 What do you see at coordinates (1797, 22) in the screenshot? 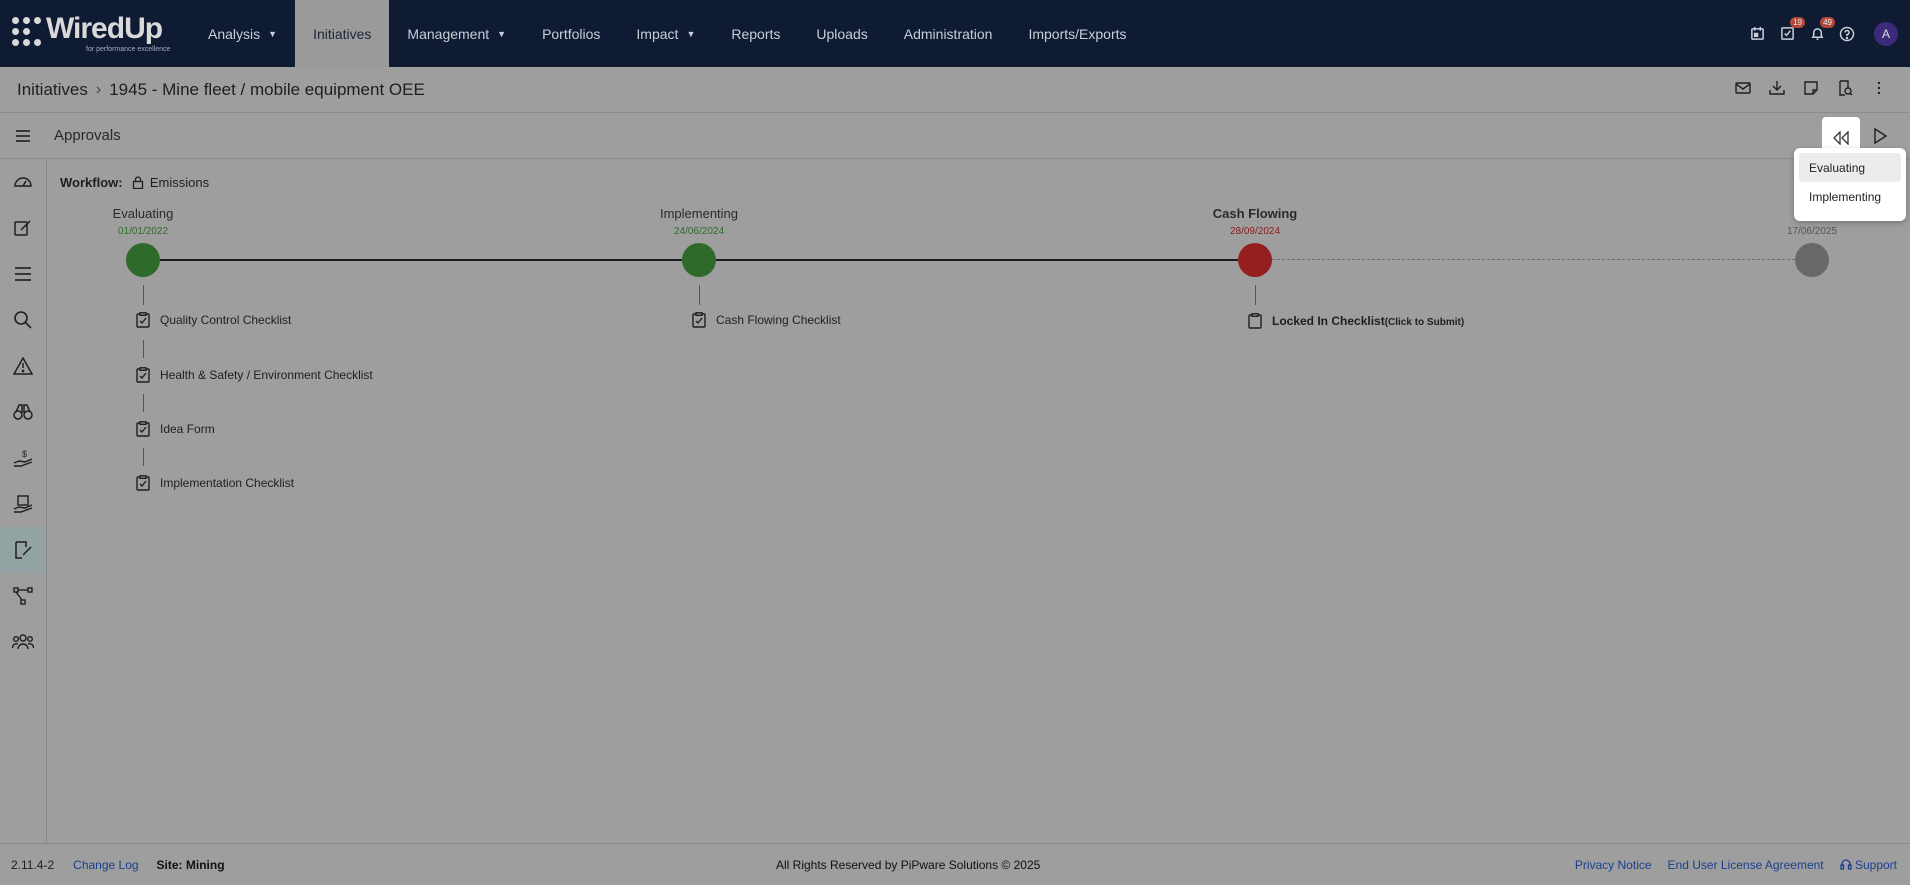
I see `tasks-badge: 19` at bounding box center [1797, 22].